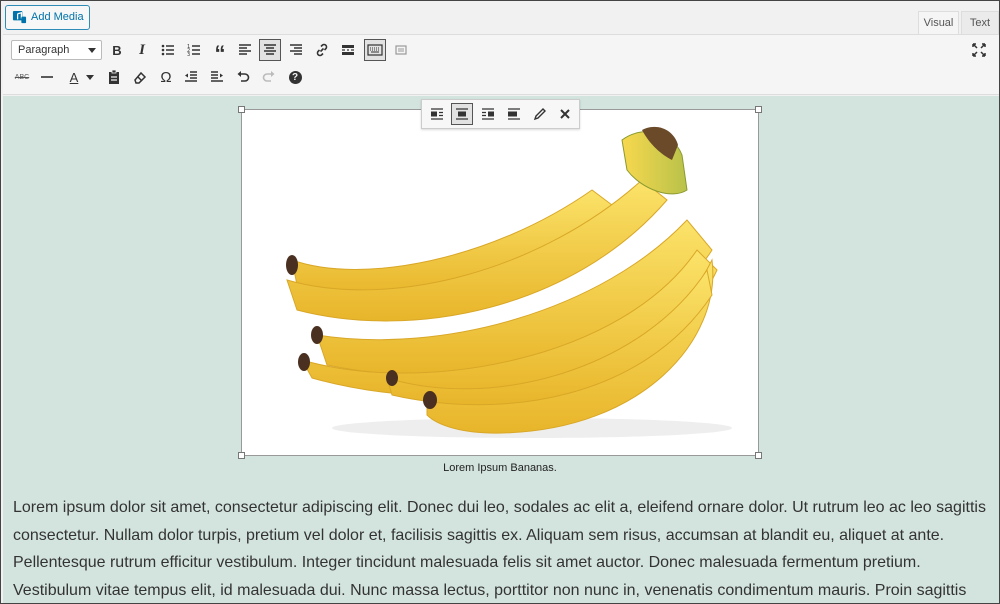 The width and height of the screenshot is (1000, 604). I want to click on toolbar-toggle-icon, so click(375, 50).